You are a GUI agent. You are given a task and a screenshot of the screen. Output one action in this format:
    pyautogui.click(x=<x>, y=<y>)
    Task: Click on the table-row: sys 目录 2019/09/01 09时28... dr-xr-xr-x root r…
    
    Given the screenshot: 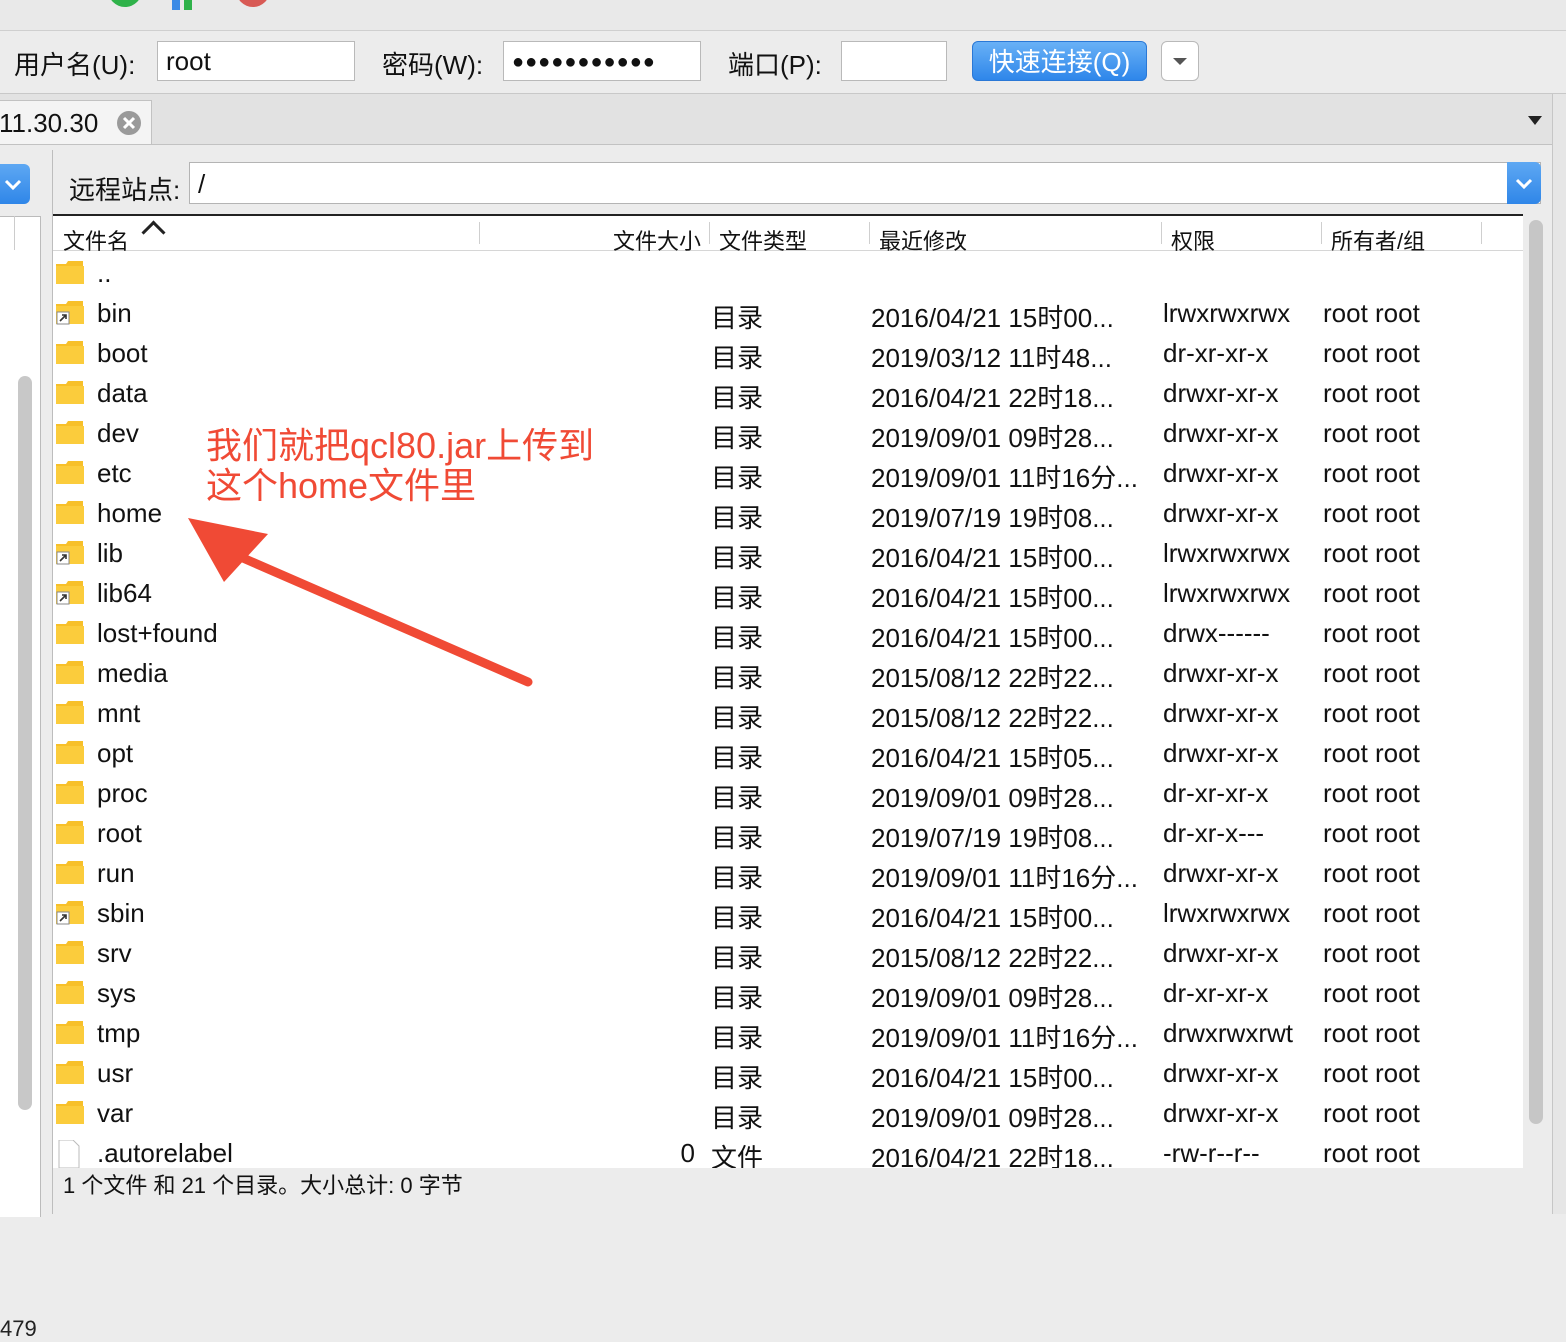 What is the action you would take?
    pyautogui.click(x=788, y=992)
    